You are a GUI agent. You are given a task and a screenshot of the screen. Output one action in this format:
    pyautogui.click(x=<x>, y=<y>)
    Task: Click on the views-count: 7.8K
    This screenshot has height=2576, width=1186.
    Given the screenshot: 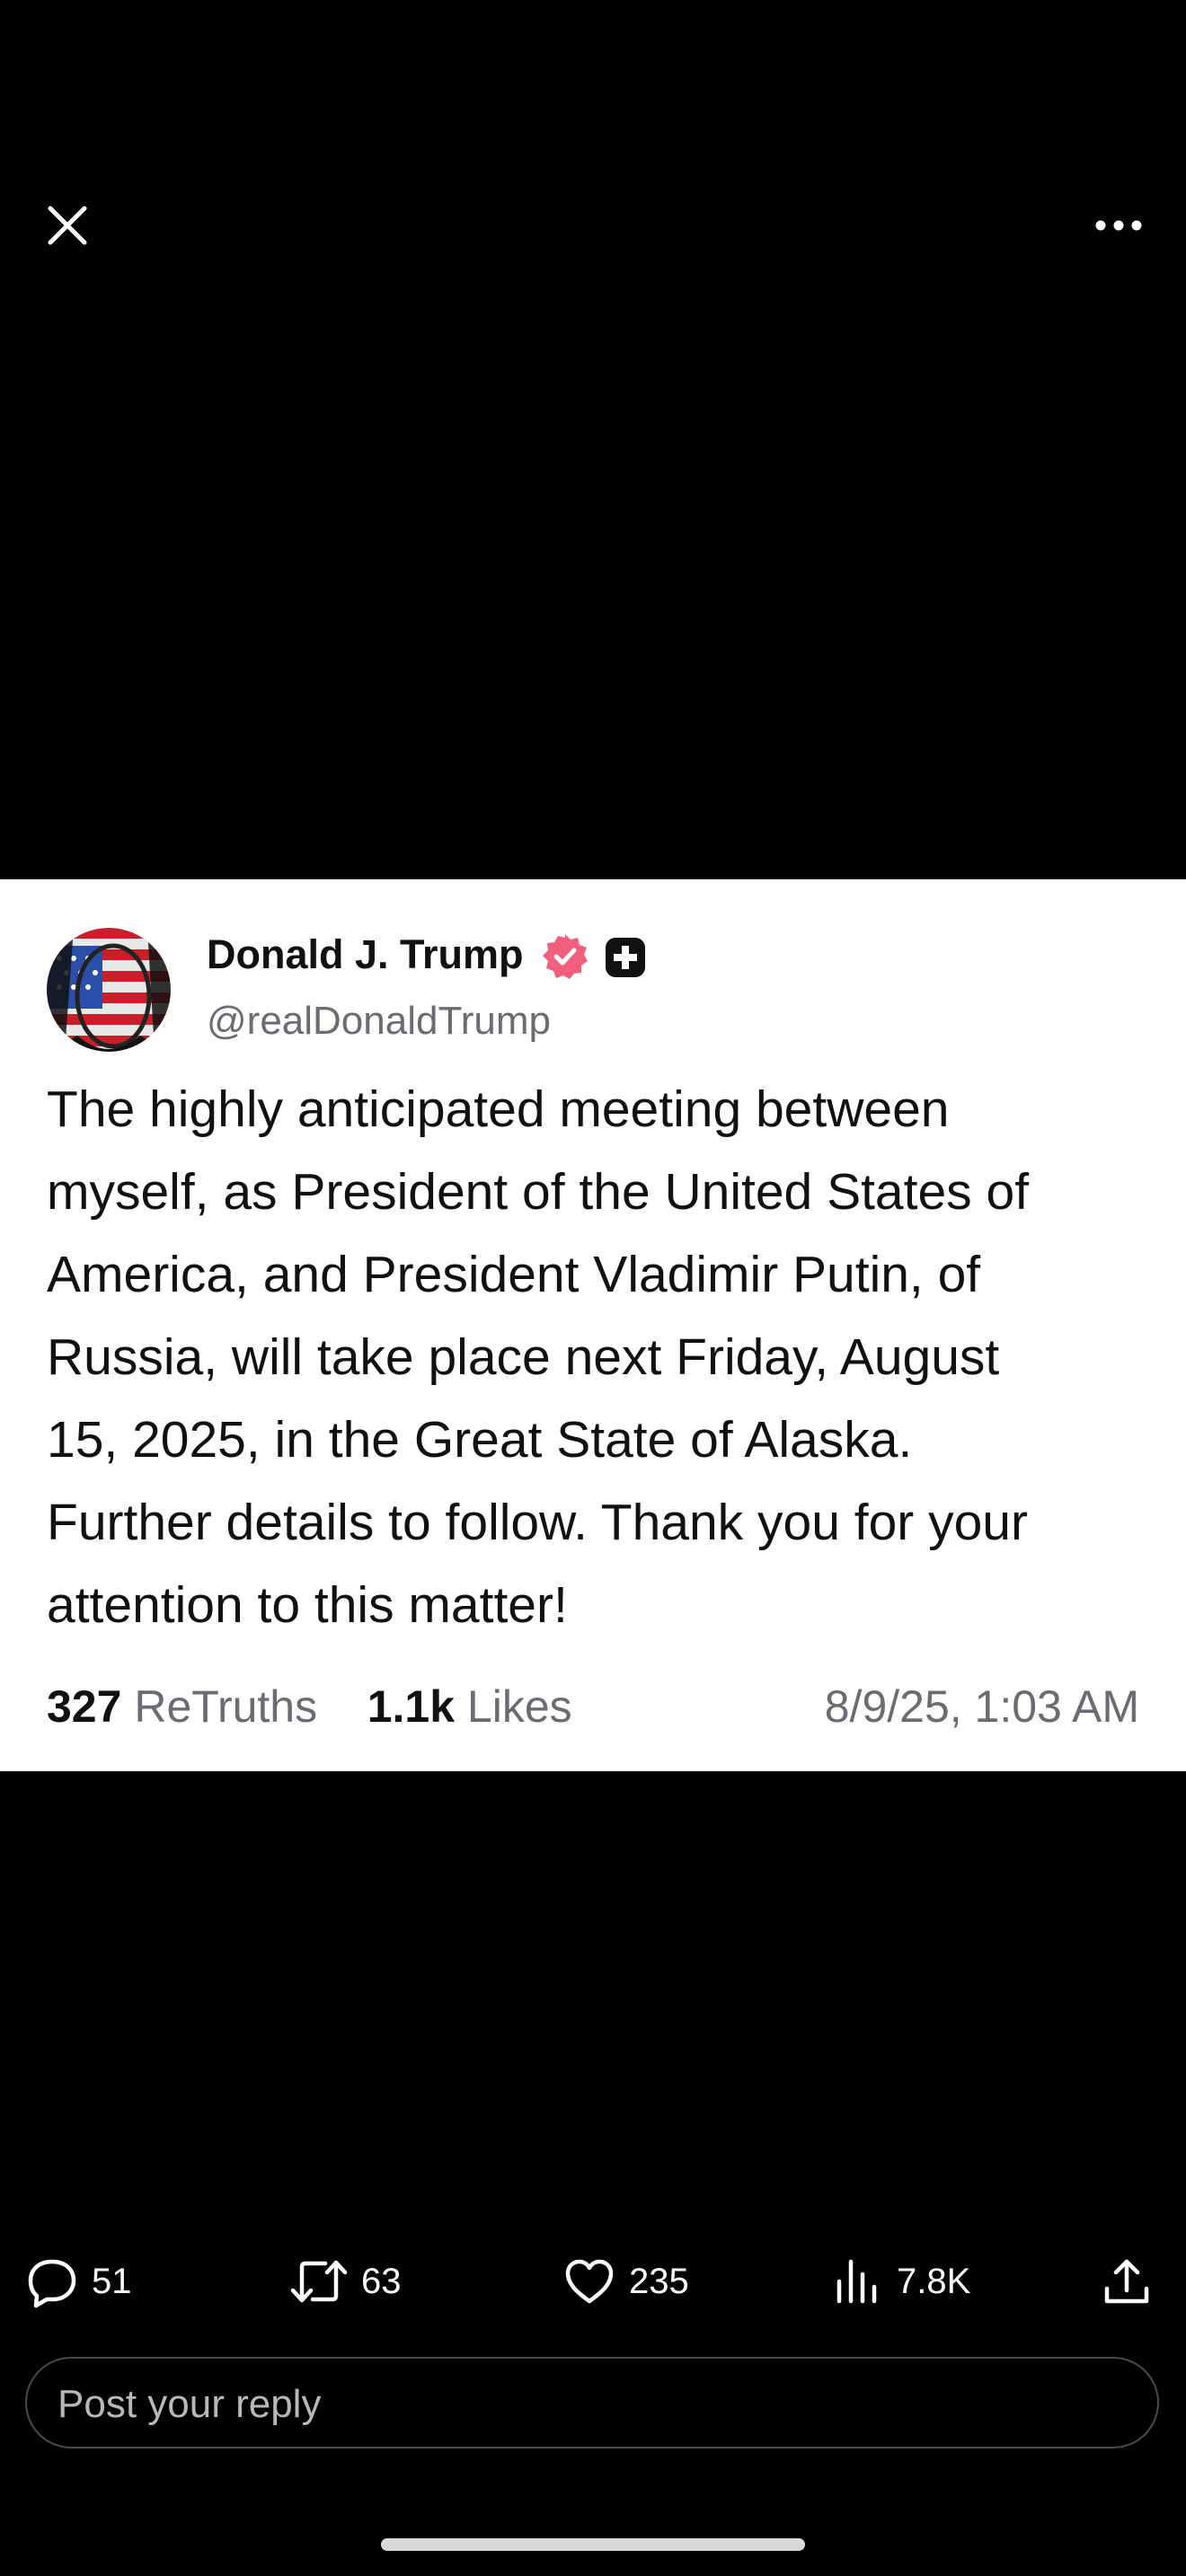 What is the action you would take?
    pyautogui.click(x=934, y=2281)
    